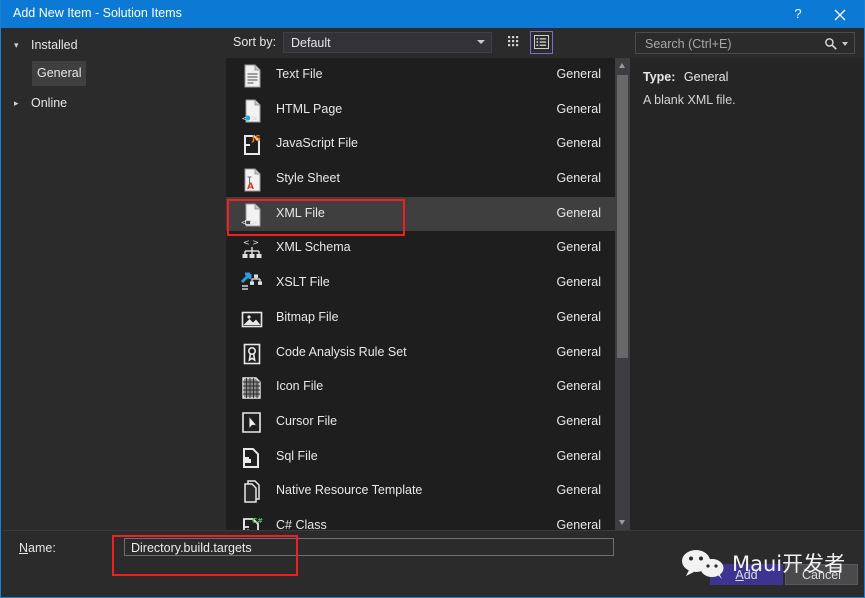 The height and width of the screenshot is (598, 865). Describe the element at coordinates (43, 102) in the screenshot. I see `sidebar-item-online: ▸ Online` at that location.